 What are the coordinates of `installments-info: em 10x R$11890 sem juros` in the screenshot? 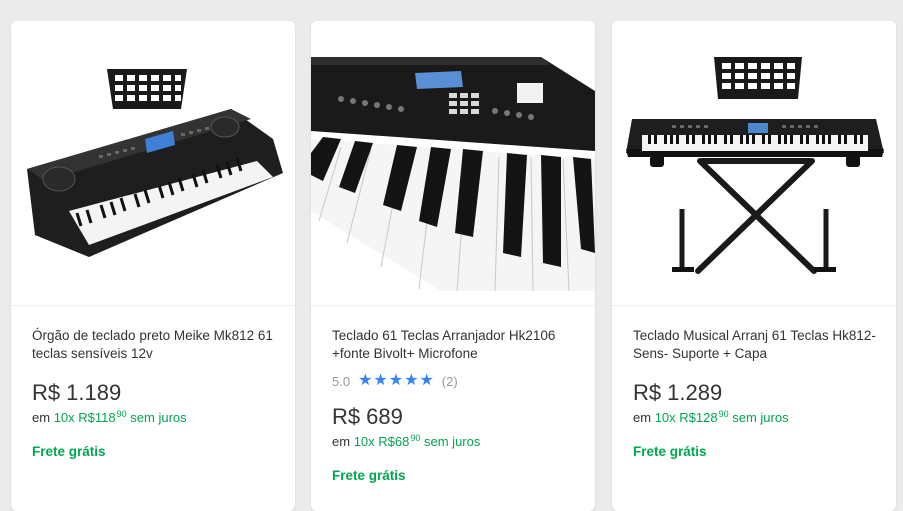 It's located at (155, 417).